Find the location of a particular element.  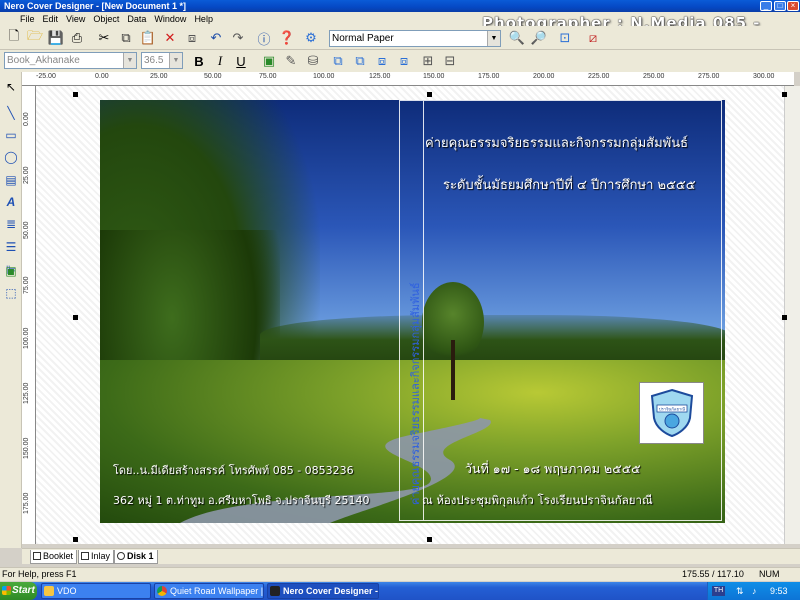

duplicate-icon: ⧈ is located at coordinates (192, 38).